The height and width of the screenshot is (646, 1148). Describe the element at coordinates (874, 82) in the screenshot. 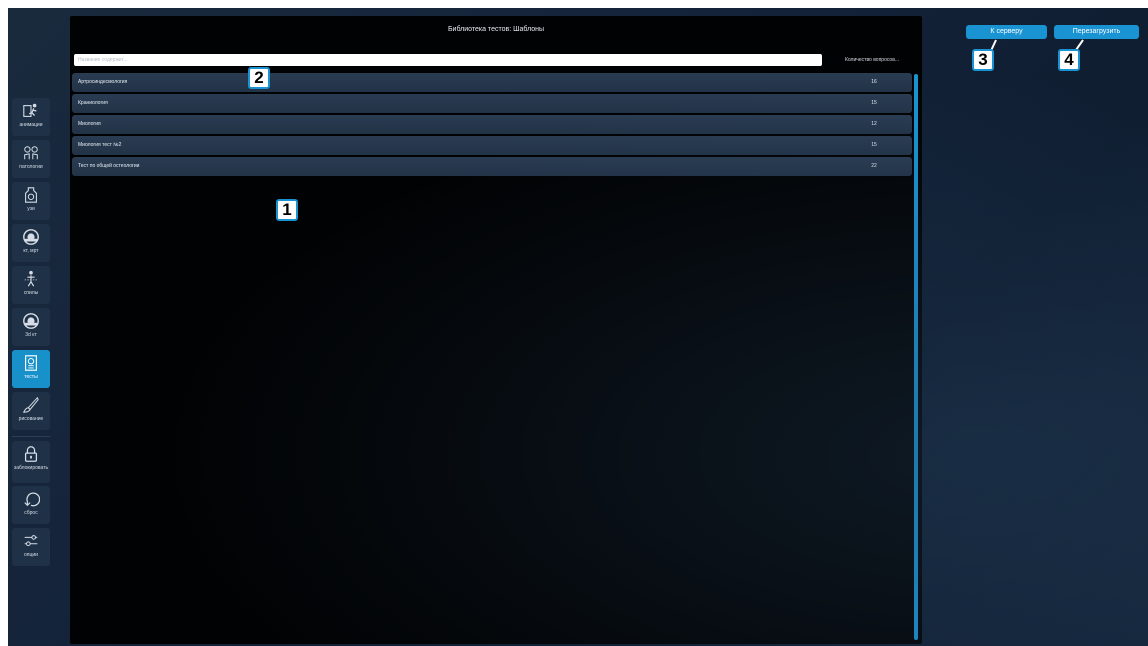

I see `test-question-count: 16` at that location.